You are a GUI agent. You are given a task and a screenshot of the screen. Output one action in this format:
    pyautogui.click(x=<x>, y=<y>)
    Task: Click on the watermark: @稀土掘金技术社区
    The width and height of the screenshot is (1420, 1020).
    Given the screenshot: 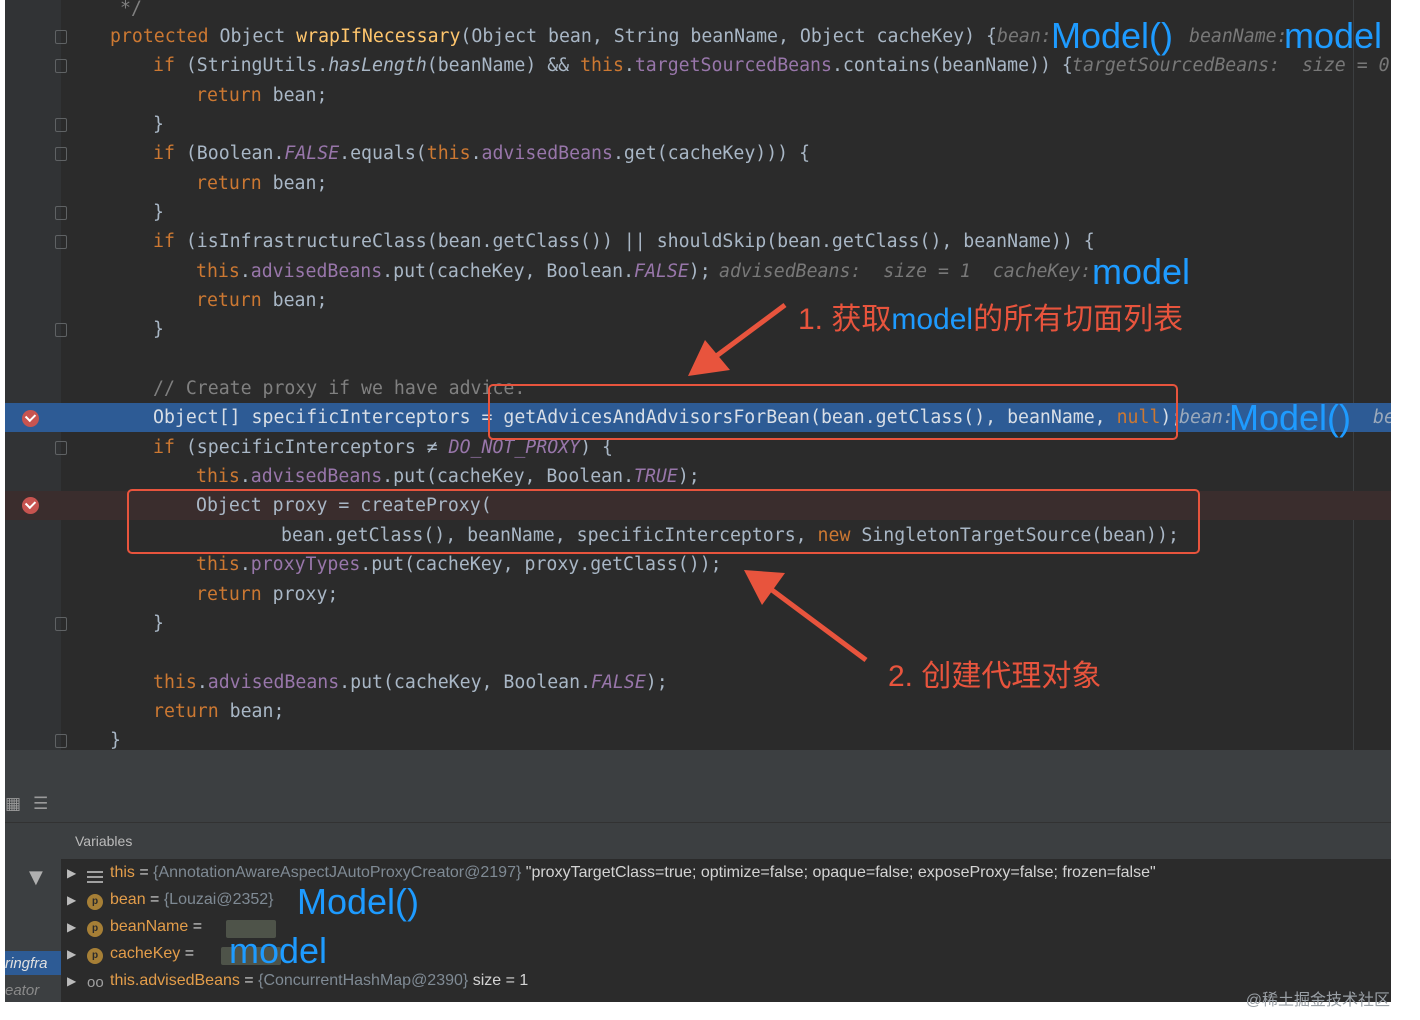 What is the action you would take?
    pyautogui.click(x=1317, y=1000)
    